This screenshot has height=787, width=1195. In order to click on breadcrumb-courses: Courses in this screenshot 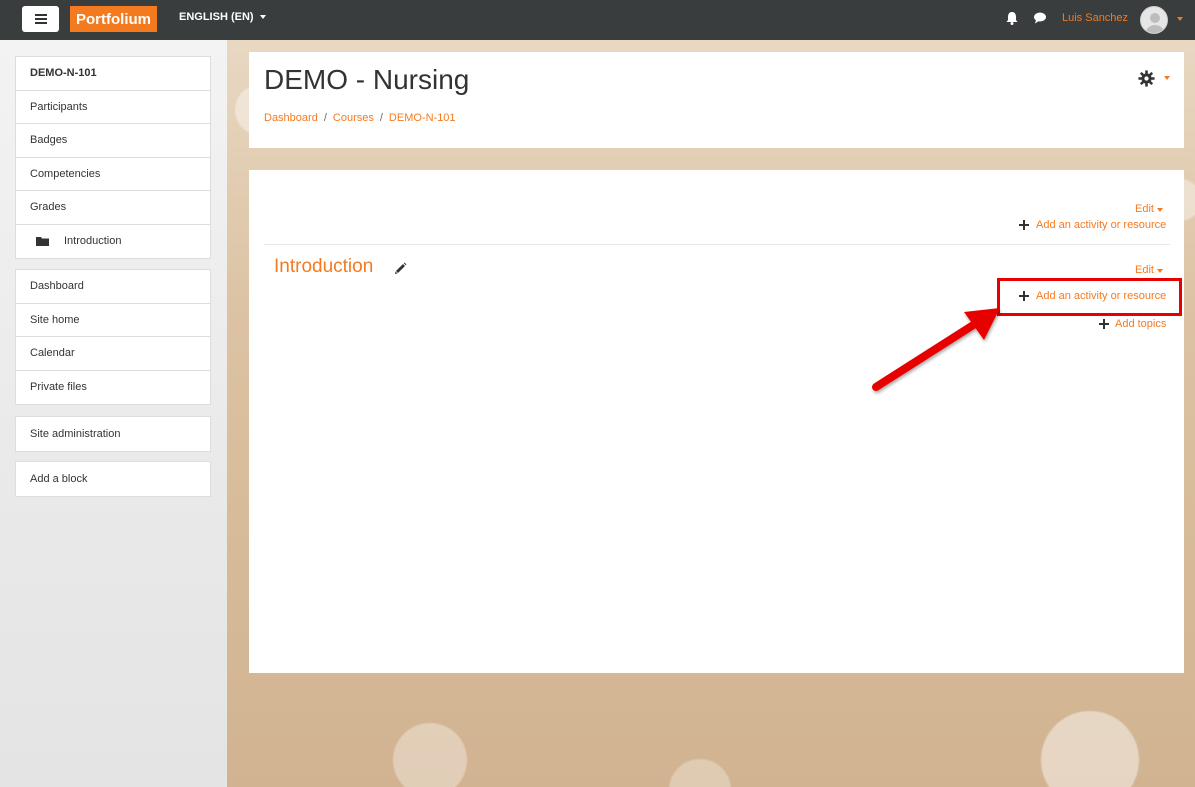, I will do `click(353, 118)`.